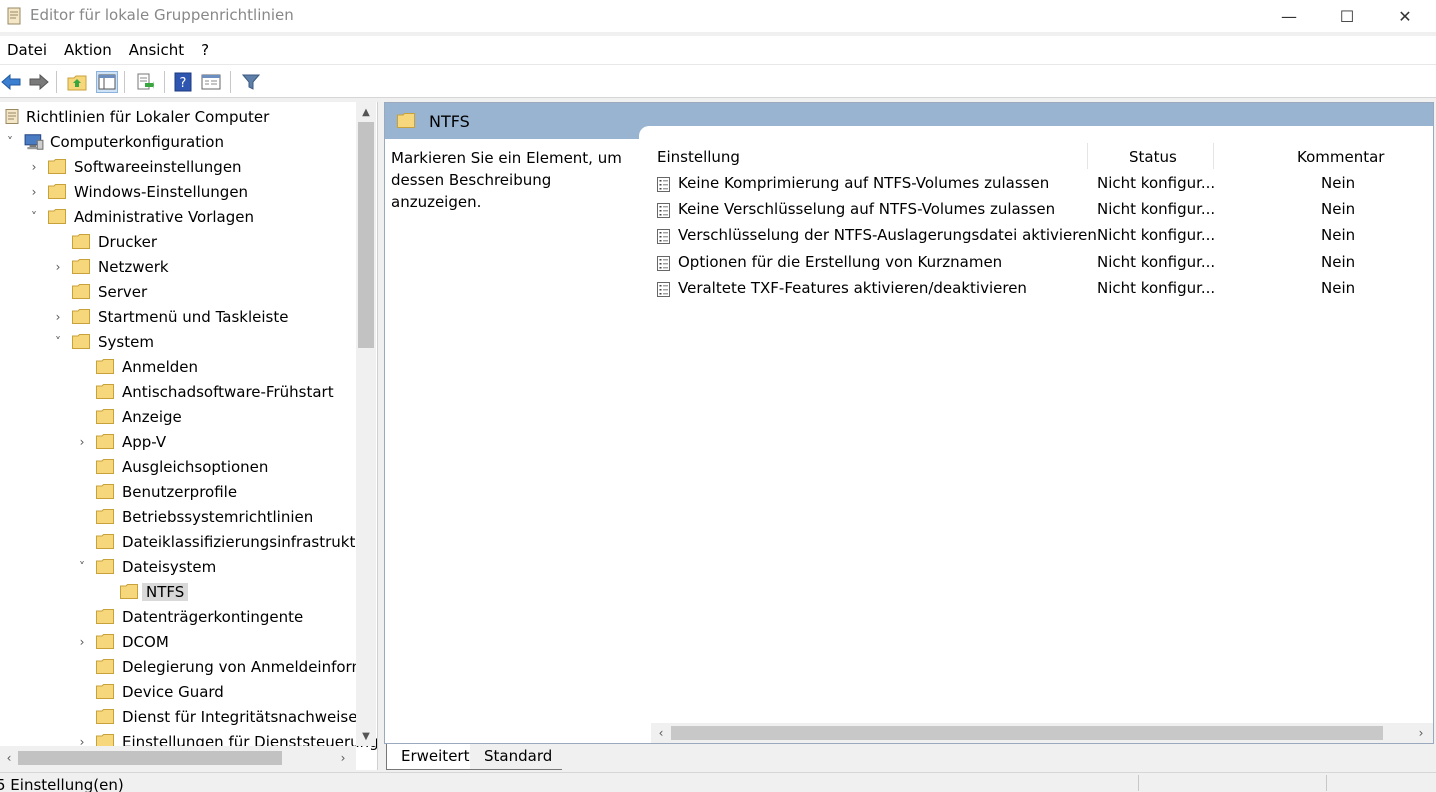 The image size is (1436, 792). Describe the element at coordinates (28, 50) in the screenshot. I see `menu-datei: Datei` at that location.